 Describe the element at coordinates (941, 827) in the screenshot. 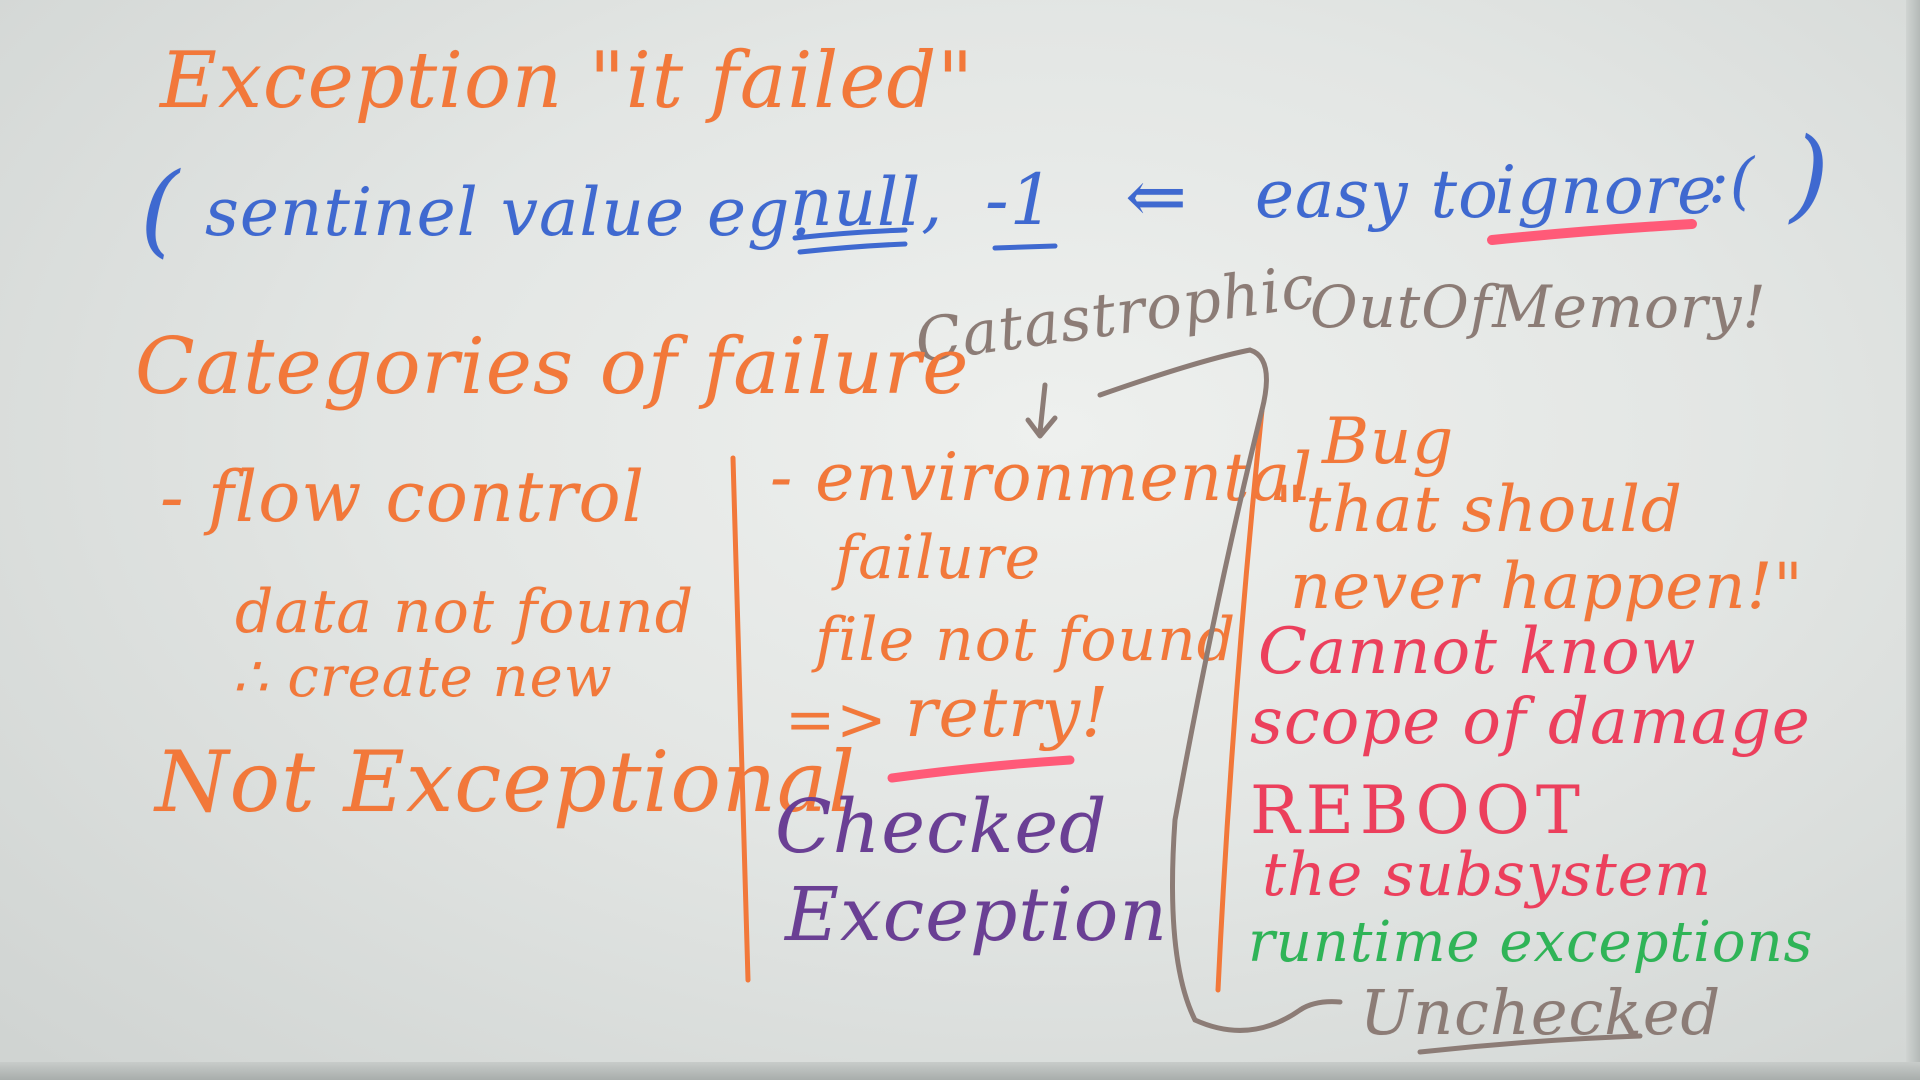

I see `checked-text: Checked` at that location.